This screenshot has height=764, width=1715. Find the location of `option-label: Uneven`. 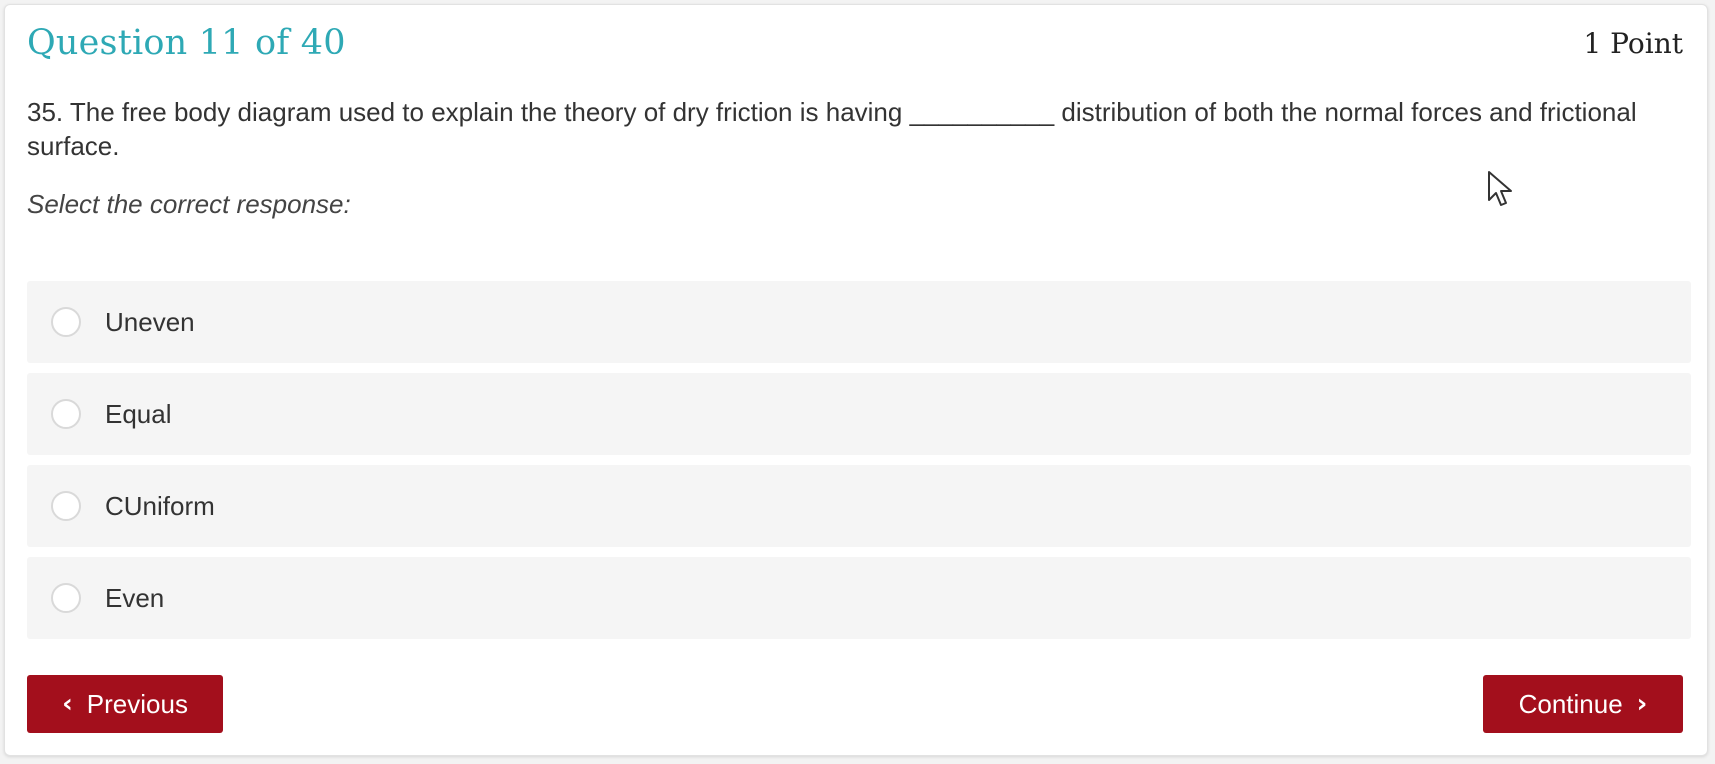

option-label: Uneven is located at coordinates (150, 321).